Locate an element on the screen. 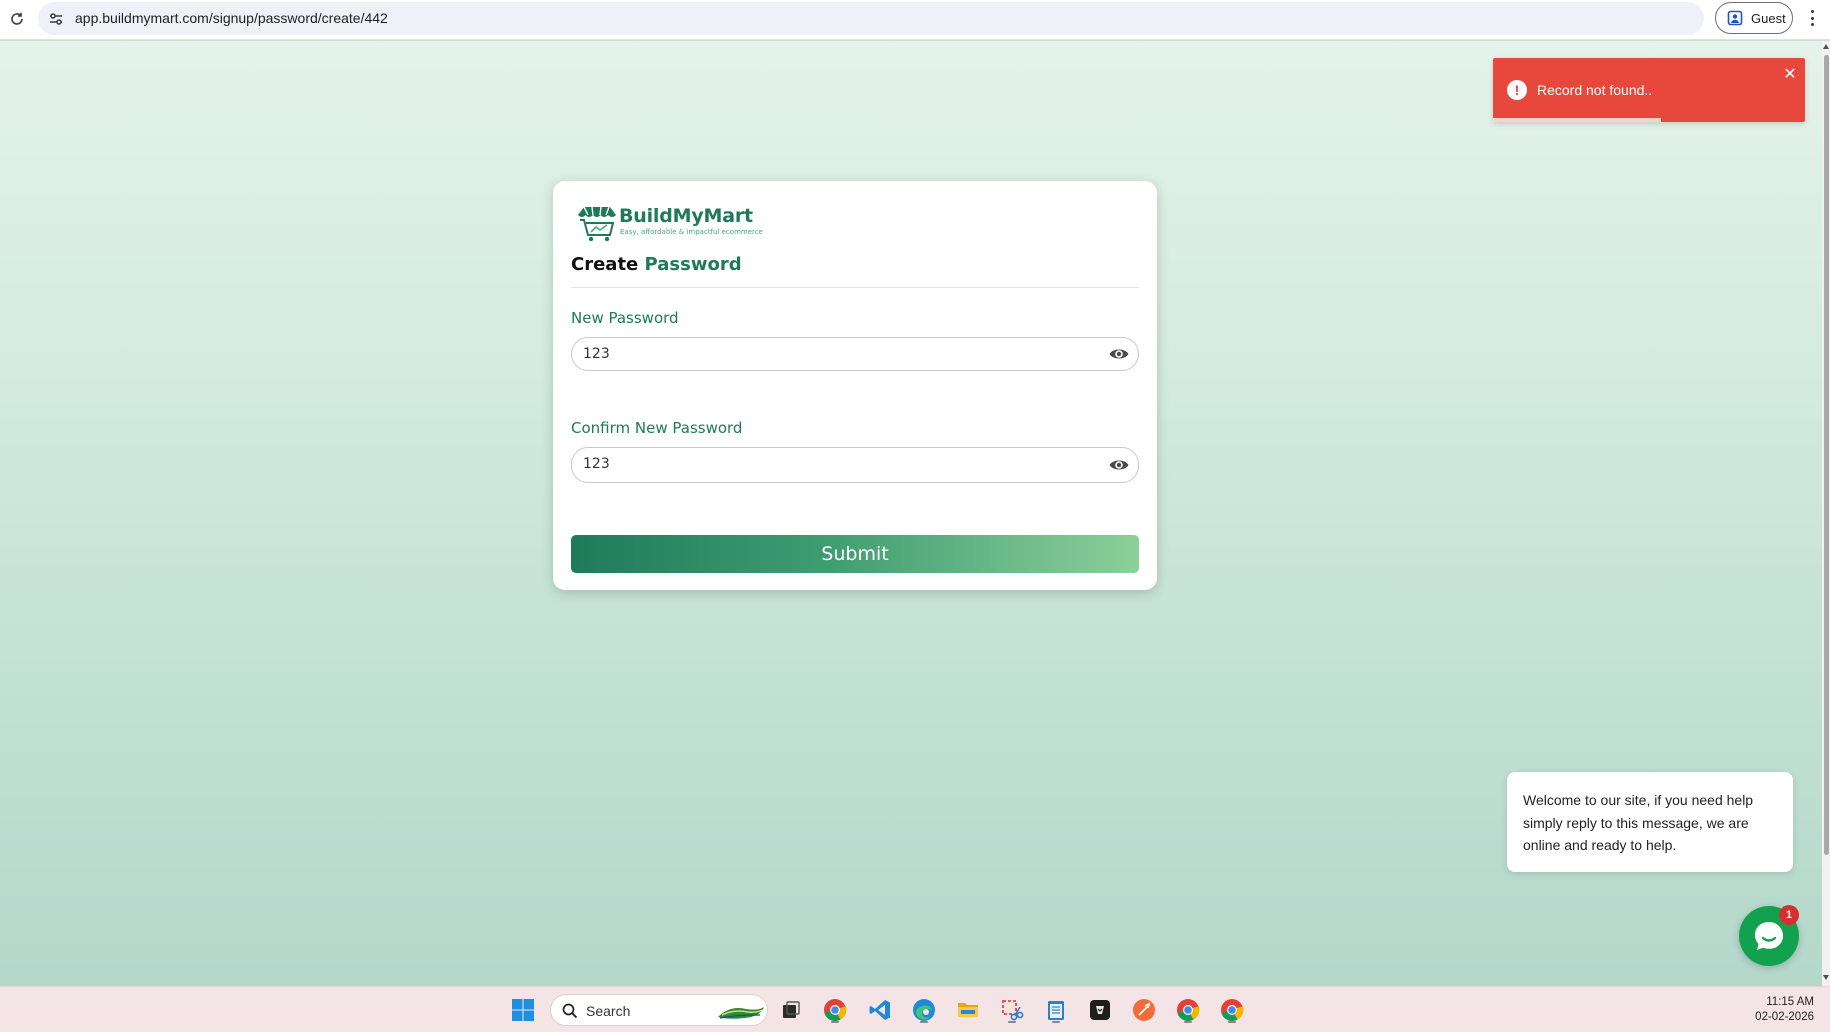 The width and height of the screenshot is (1830, 1032). postman-icon is located at coordinates (1144, 1010).